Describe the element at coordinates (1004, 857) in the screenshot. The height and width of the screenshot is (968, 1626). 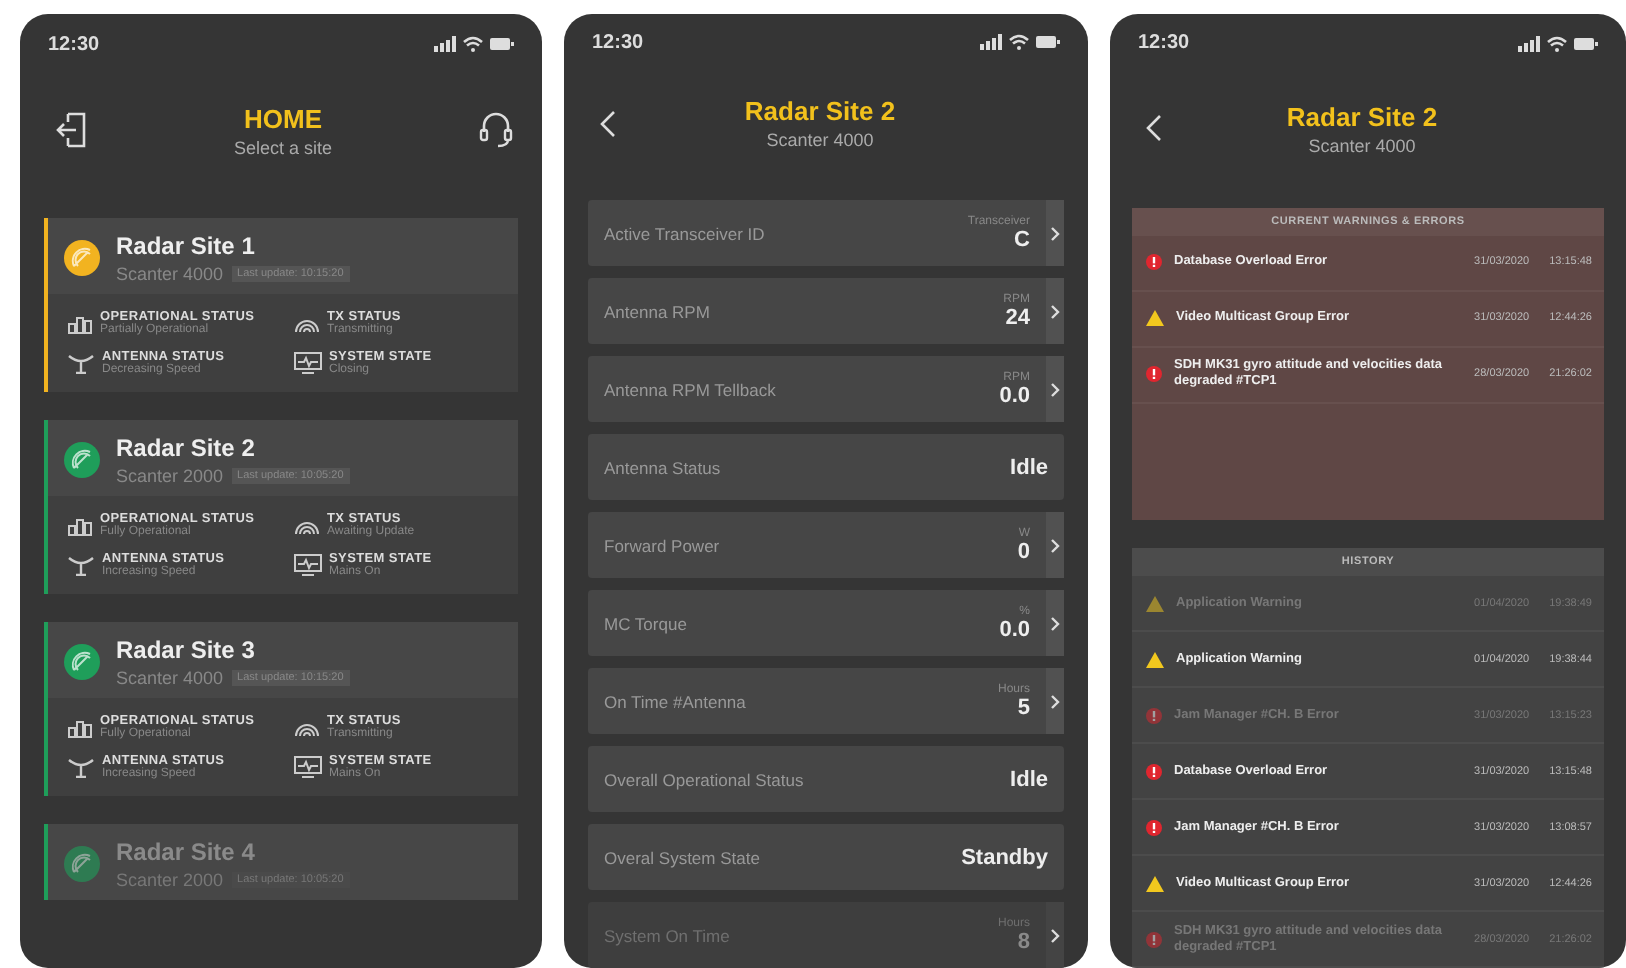
I see `parameter-value: Standby` at that location.